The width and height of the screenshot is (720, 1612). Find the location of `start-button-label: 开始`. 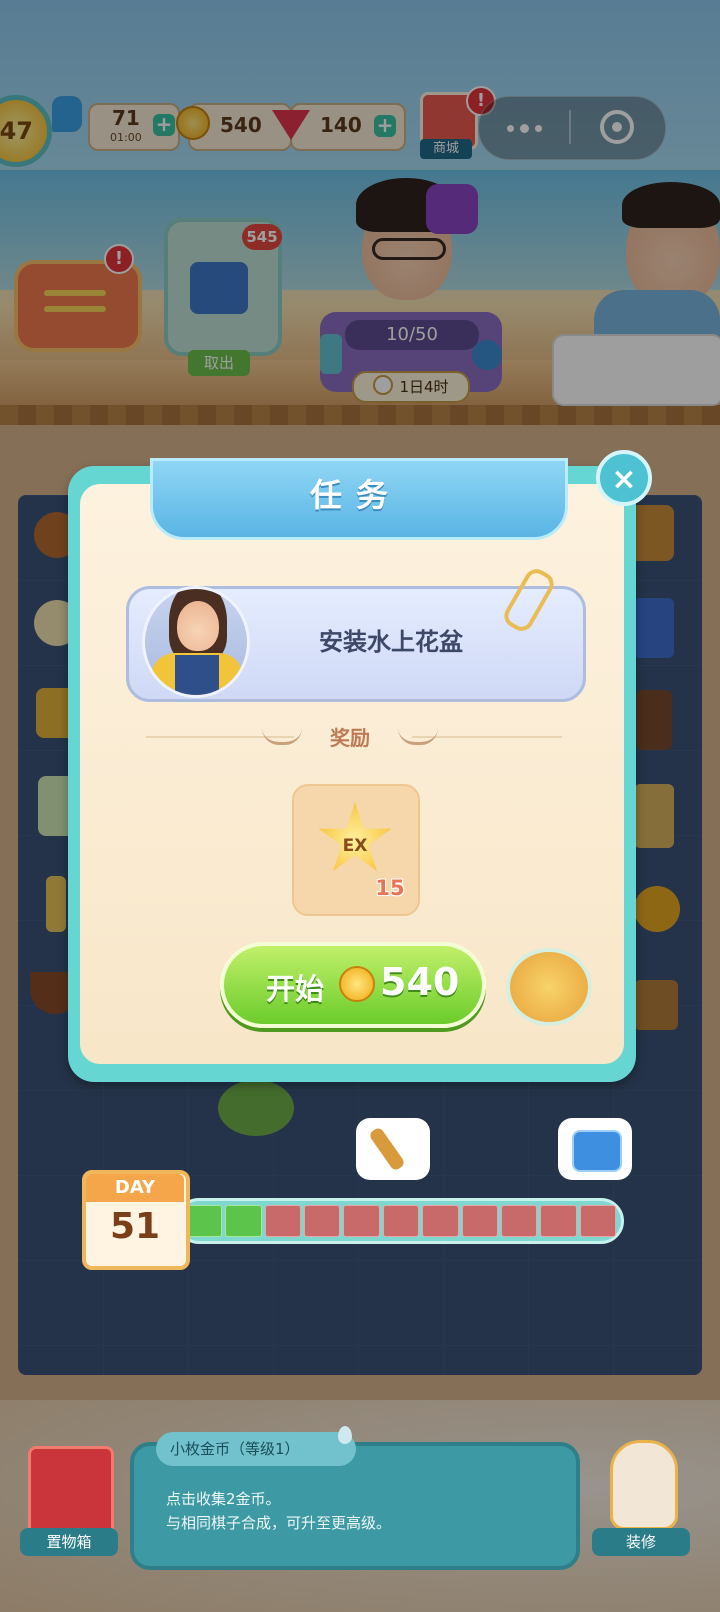

start-button-label: 开始 is located at coordinates (295, 989).